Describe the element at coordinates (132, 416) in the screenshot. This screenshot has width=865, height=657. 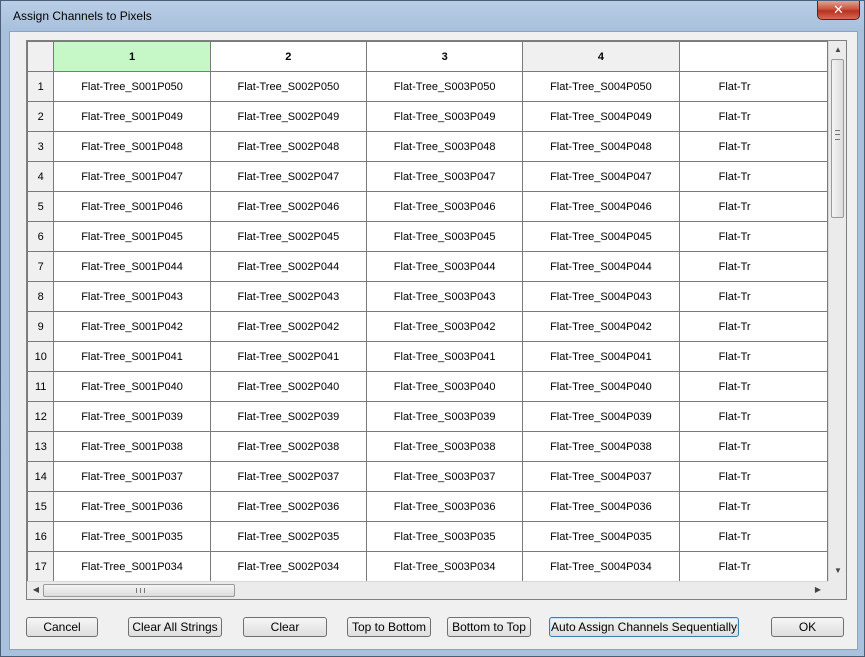
I see `table-cell: Flat-Tree_S001P039` at that location.